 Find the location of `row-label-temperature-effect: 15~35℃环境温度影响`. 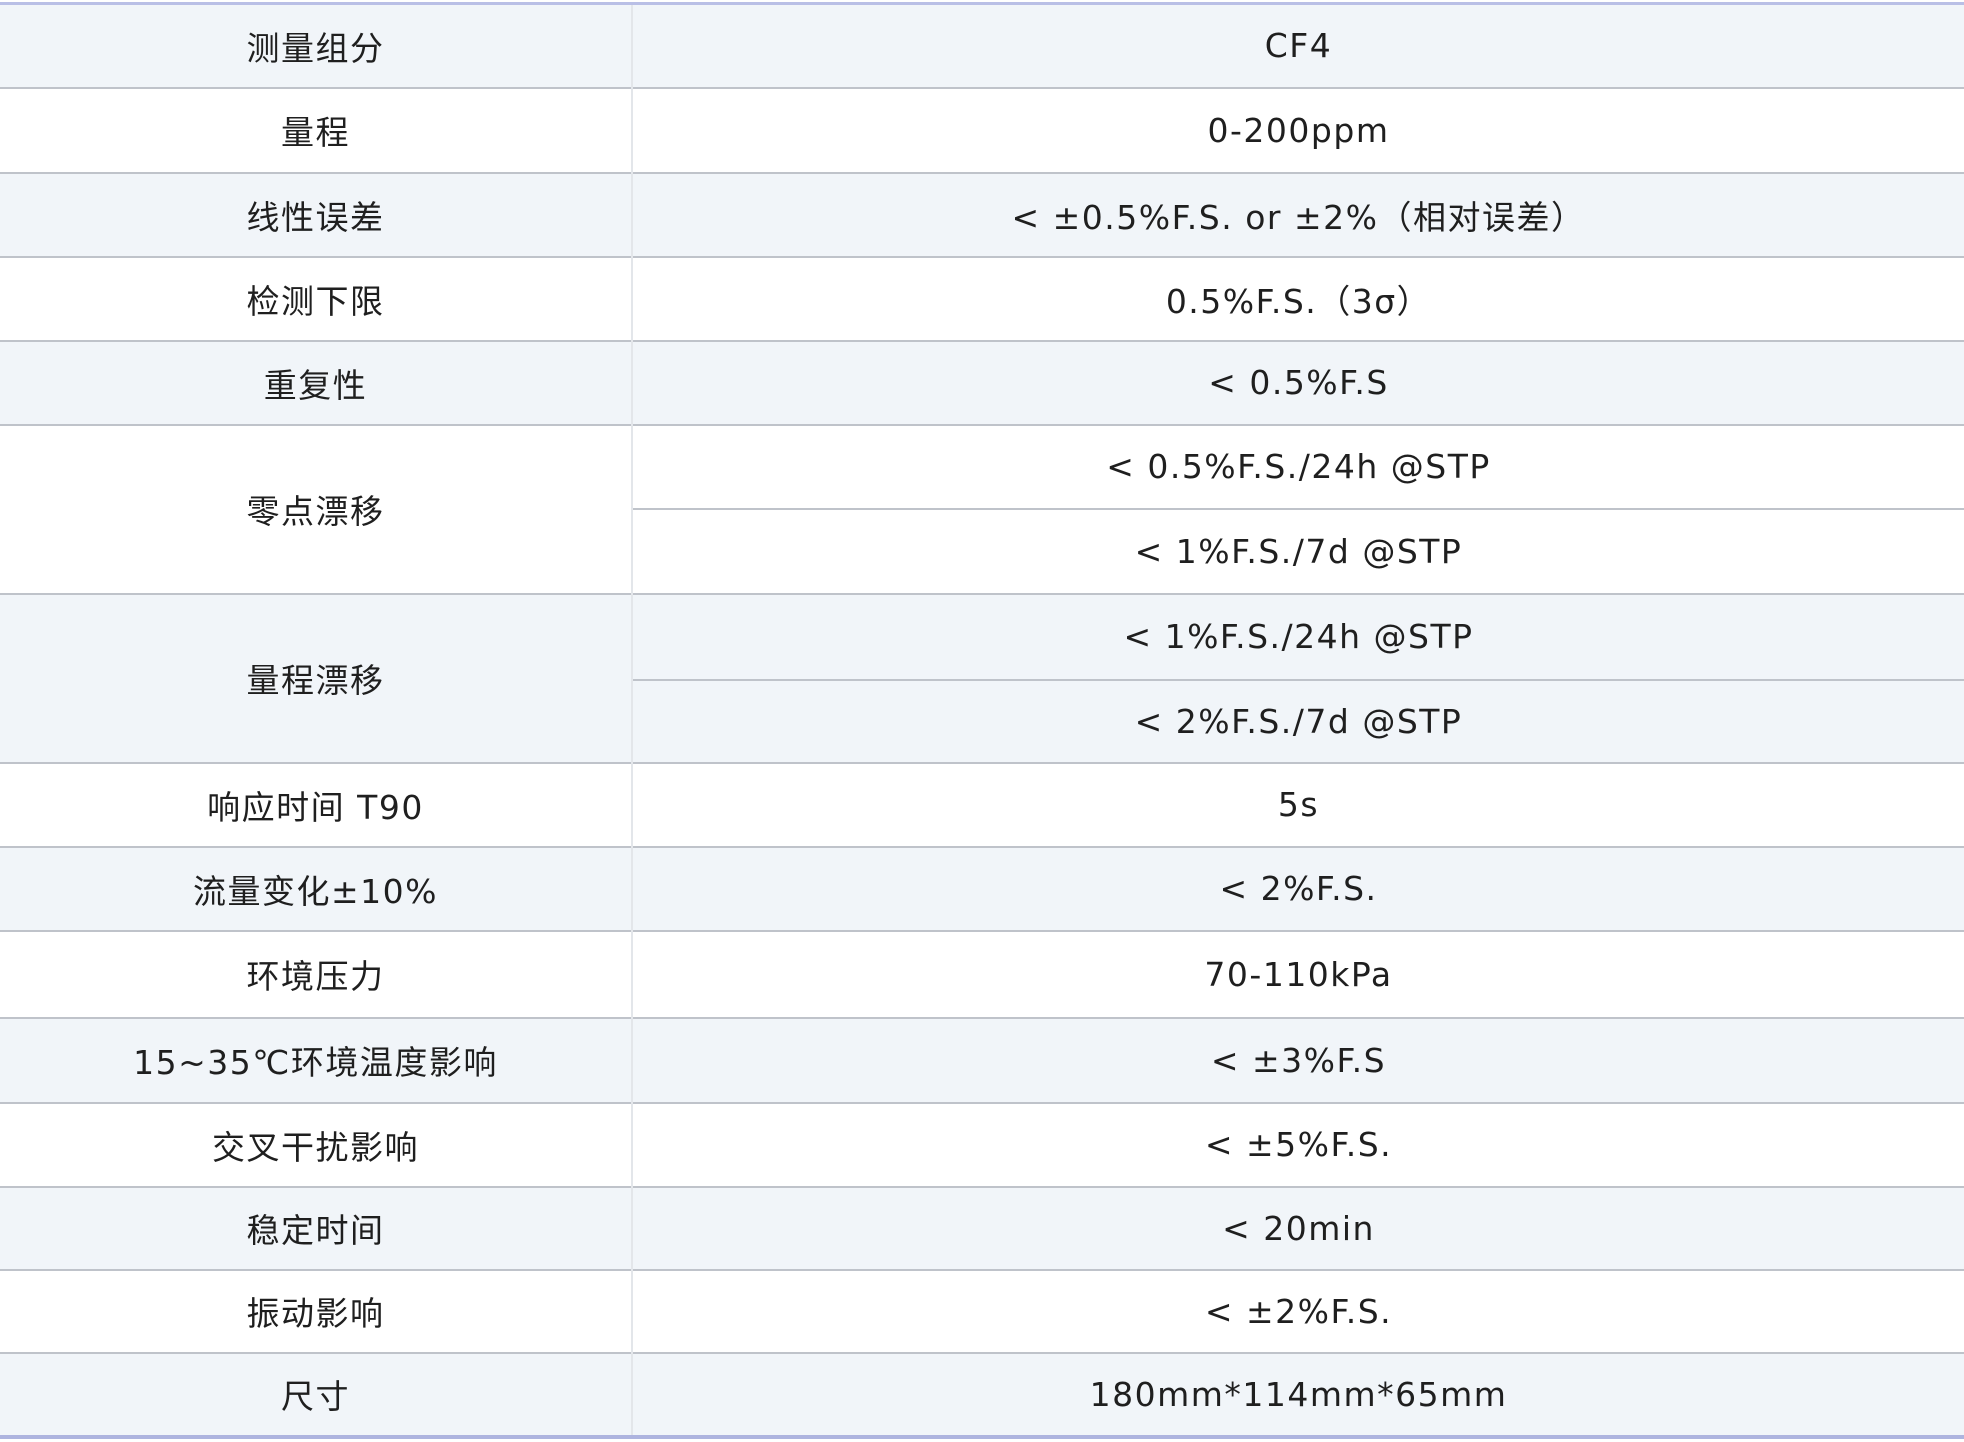

row-label-temperature-effect: 15~35℃环境温度影响 is located at coordinates (316, 1059).